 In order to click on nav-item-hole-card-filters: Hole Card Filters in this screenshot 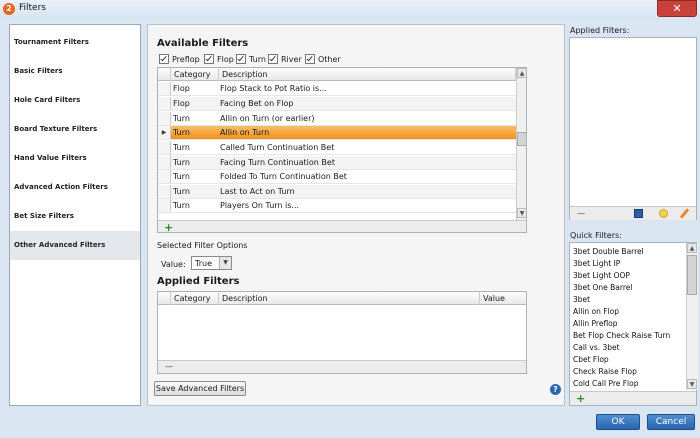, I will do `click(75, 100)`.